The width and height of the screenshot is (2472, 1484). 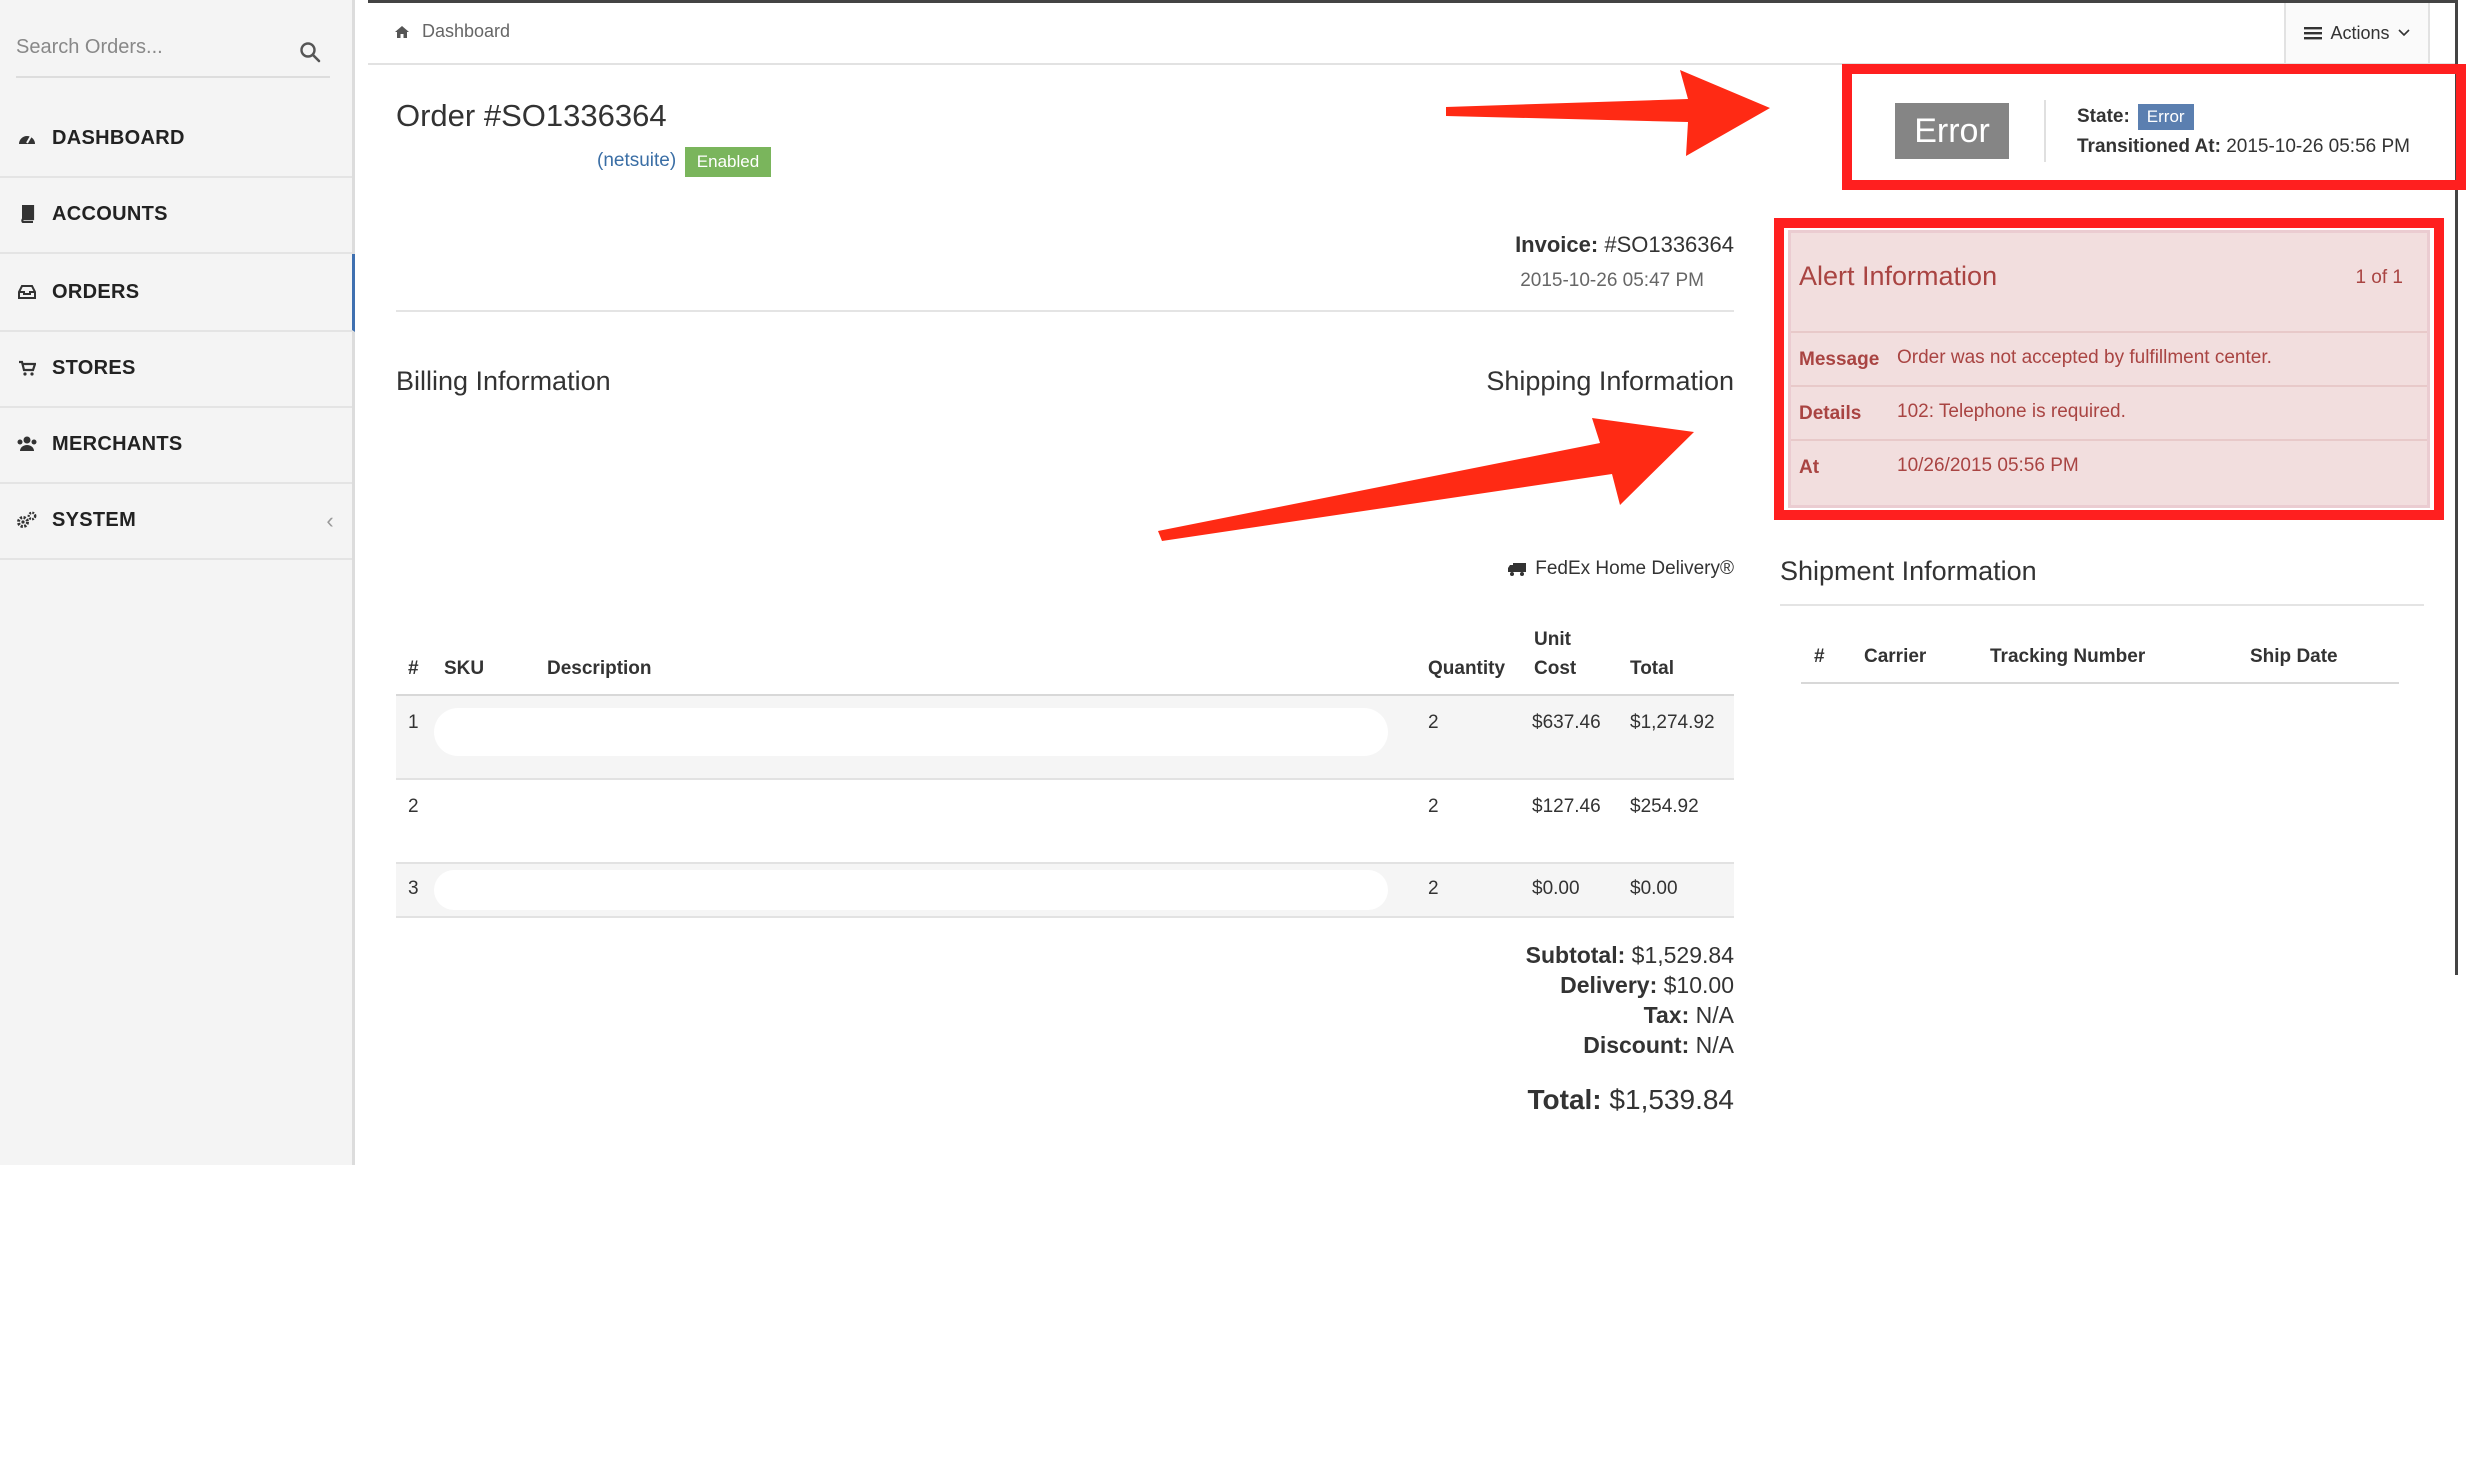 What do you see at coordinates (27, 214) in the screenshot?
I see `book-icon` at bounding box center [27, 214].